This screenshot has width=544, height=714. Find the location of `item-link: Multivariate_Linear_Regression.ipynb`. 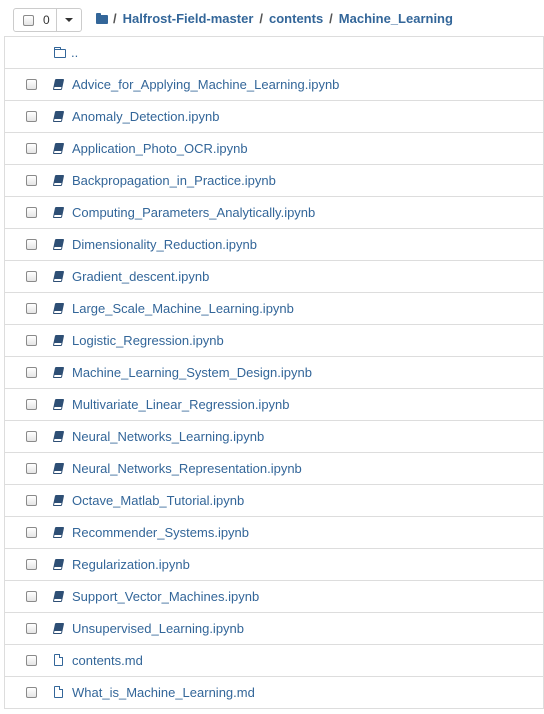

item-link: Multivariate_Linear_Regression.ipynb is located at coordinates (181, 404).